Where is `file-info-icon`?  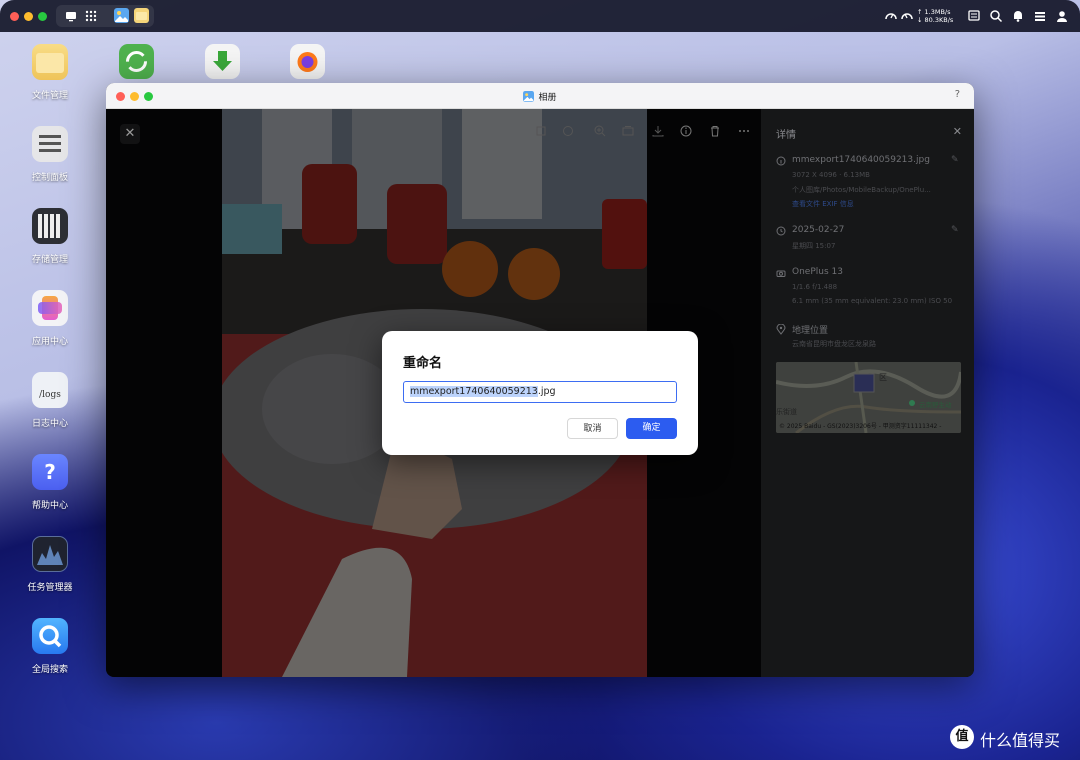
file-info-icon is located at coordinates (781, 161).